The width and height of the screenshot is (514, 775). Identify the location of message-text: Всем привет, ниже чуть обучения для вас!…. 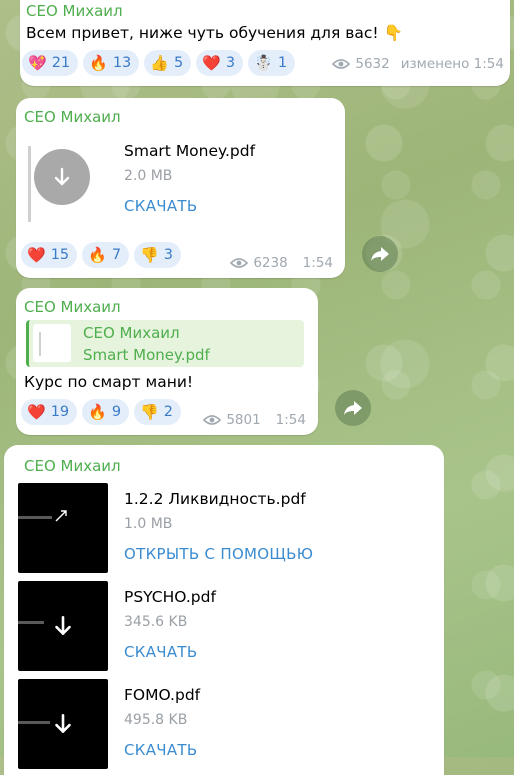
(214, 33).